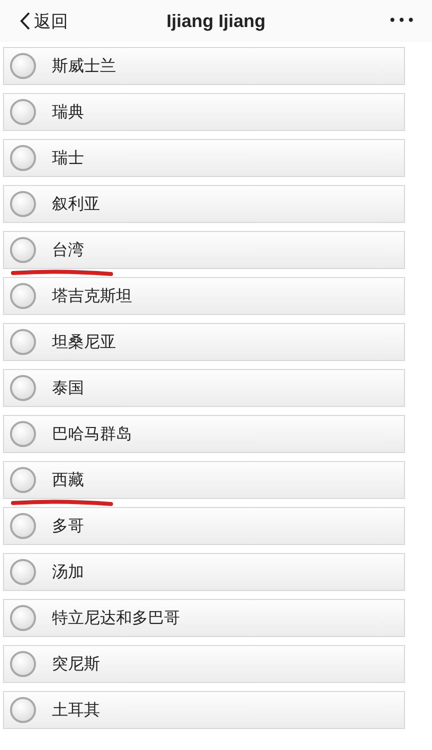 The height and width of the screenshot is (750, 432). What do you see at coordinates (204, 342) in the screenshot?
I see `option-row: 坦桑尼亚` at bounding box center [204, 342].